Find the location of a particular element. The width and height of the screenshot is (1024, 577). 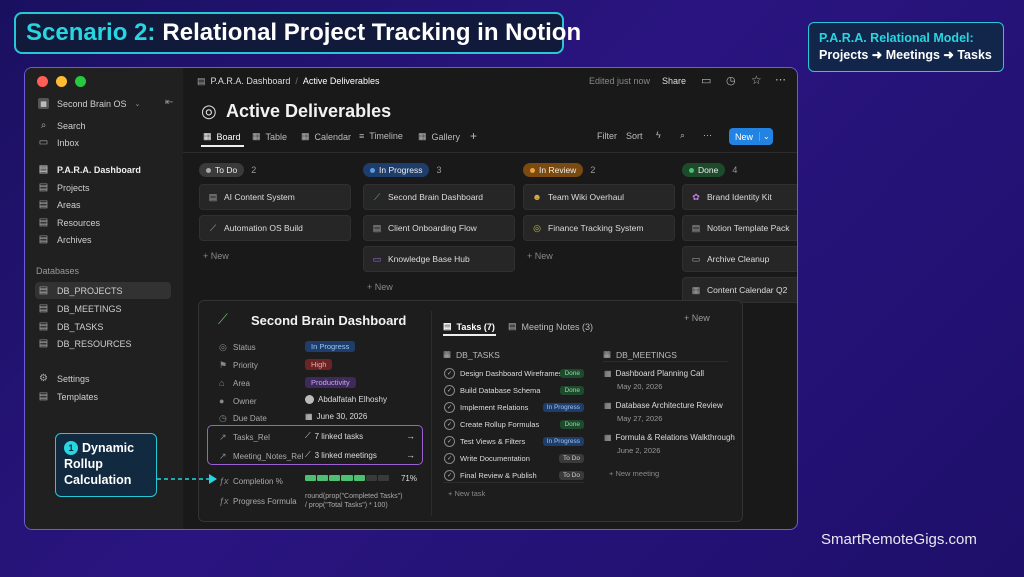

board-card: ▭ Archive Cleanup is located at coordinates (739, 259).